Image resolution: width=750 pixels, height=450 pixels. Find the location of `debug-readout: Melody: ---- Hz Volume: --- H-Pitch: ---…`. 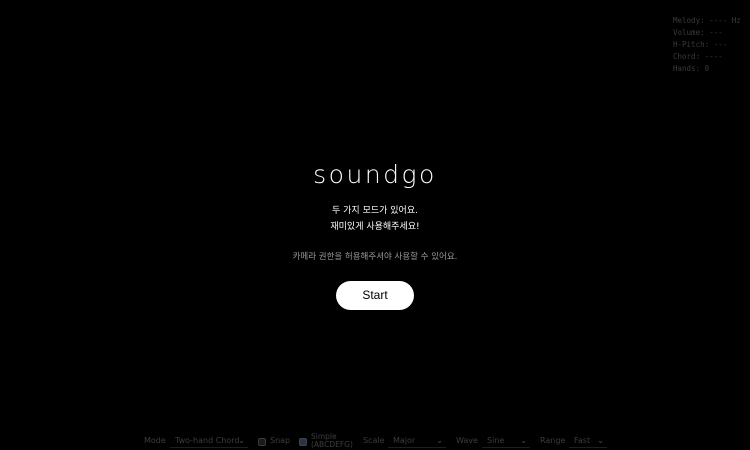

debug-readout: Melody: ---- Hz Volume: --- H-Pitch: ---… is located at coordinates (710, 45).